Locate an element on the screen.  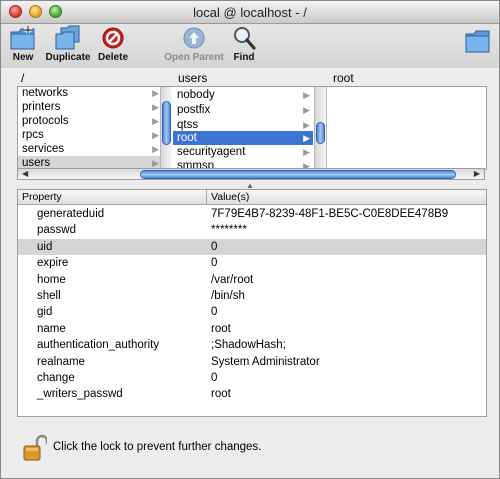
column-1-scrollbar is located at coordinates (166, 128).